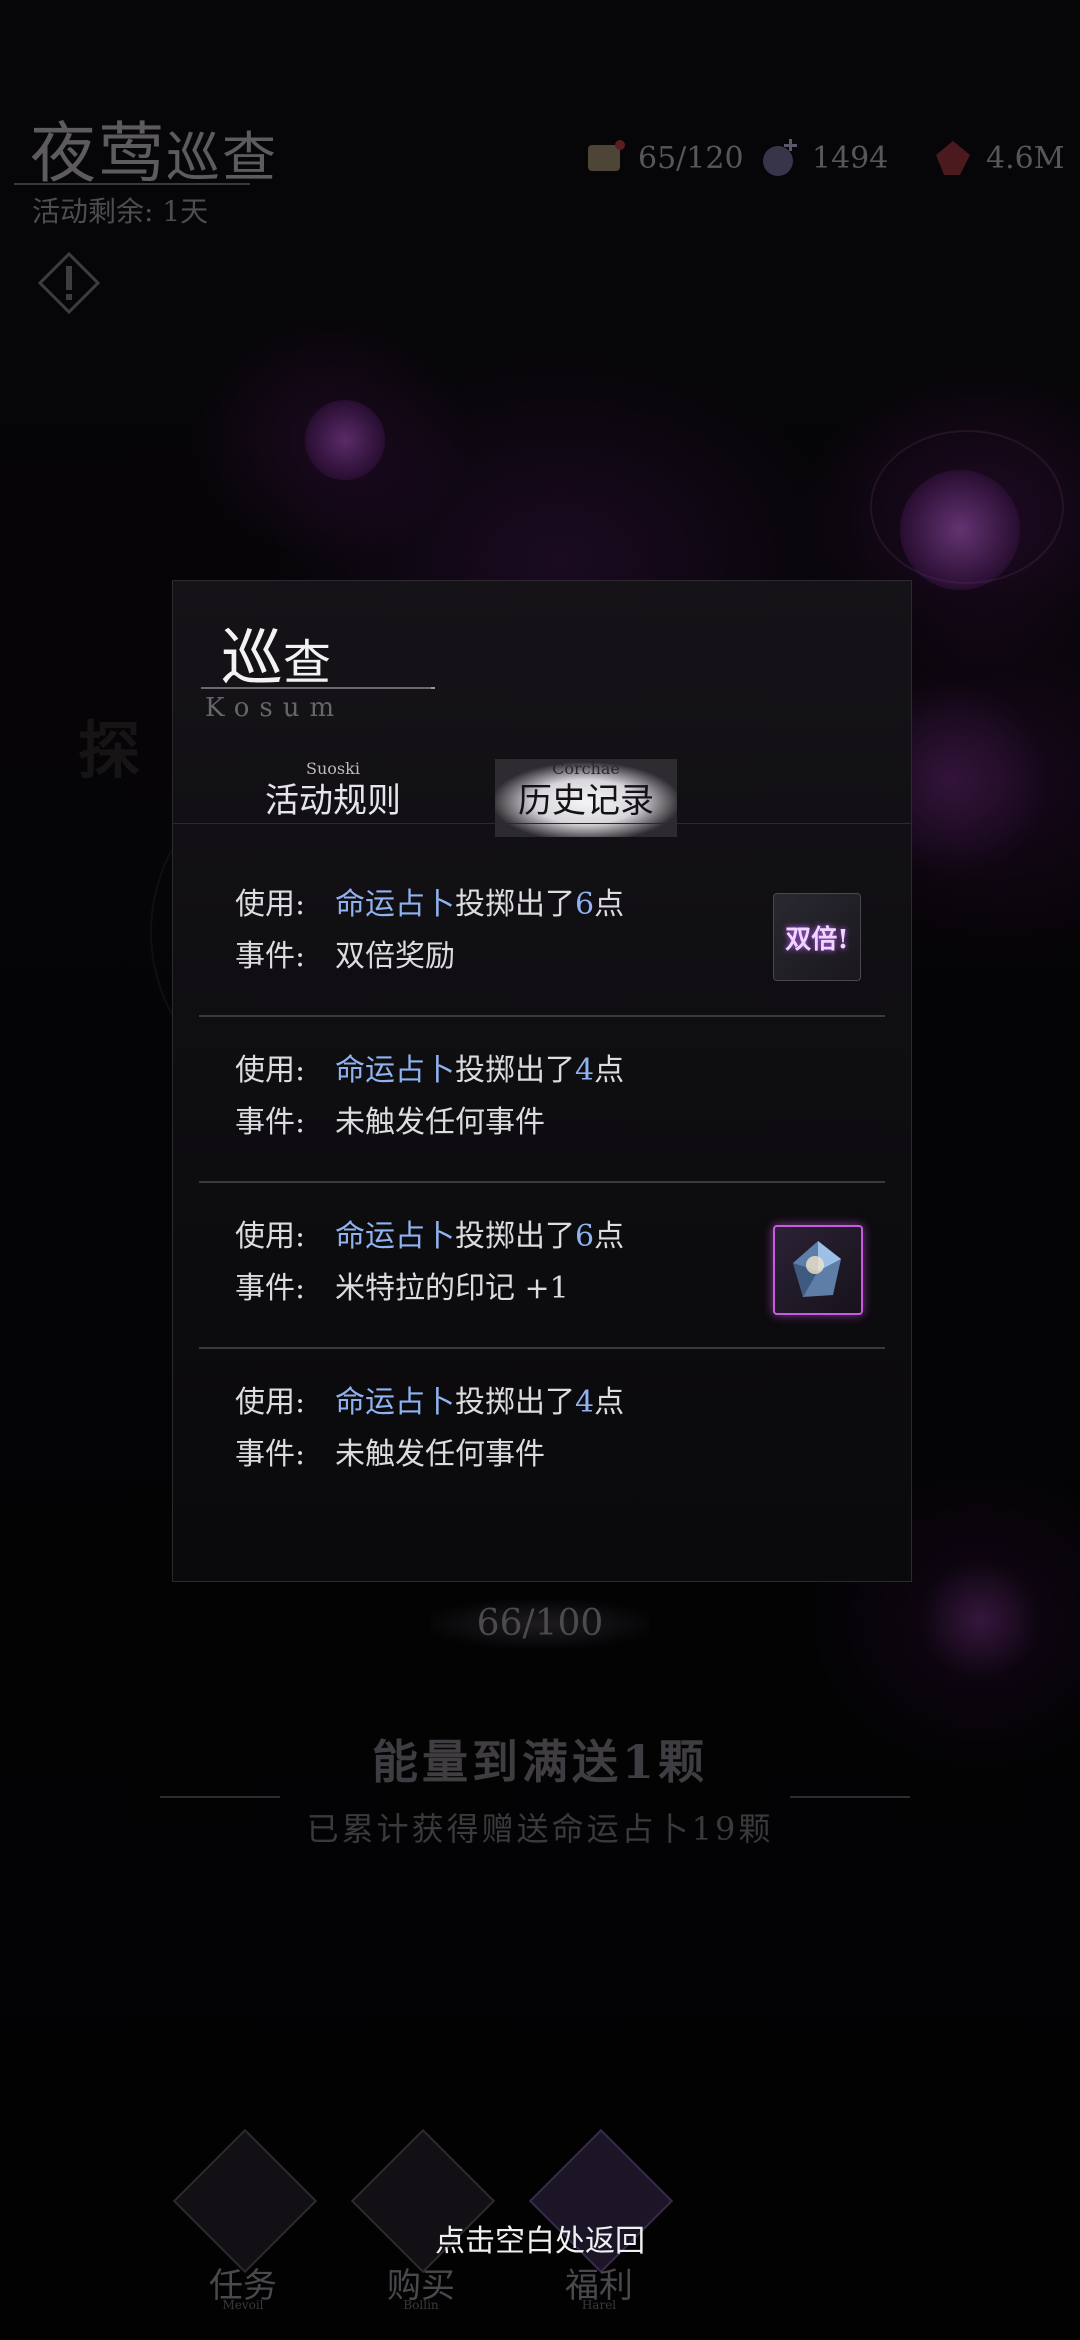 This screenshot has height=2340, width=1080. What do you see at coordinates (154, 153) in the screenshot?
I see `event-title: 夜莺巡查` at bounding box center [154, 153].